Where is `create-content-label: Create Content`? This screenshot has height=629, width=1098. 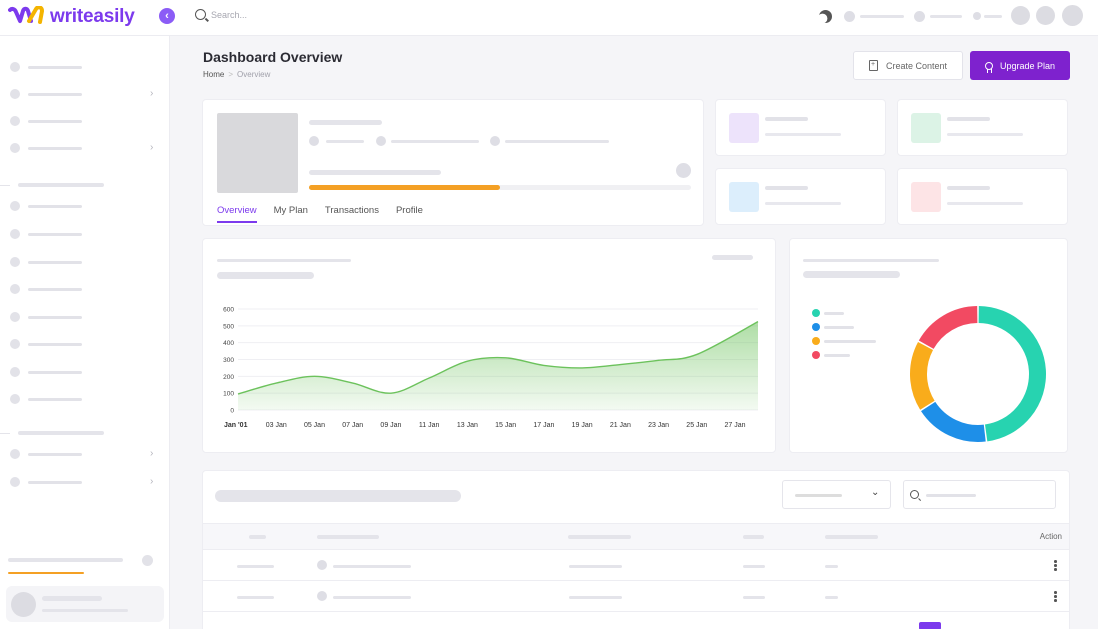
create-content-label: Create Content is located at coordinates (916, 65).